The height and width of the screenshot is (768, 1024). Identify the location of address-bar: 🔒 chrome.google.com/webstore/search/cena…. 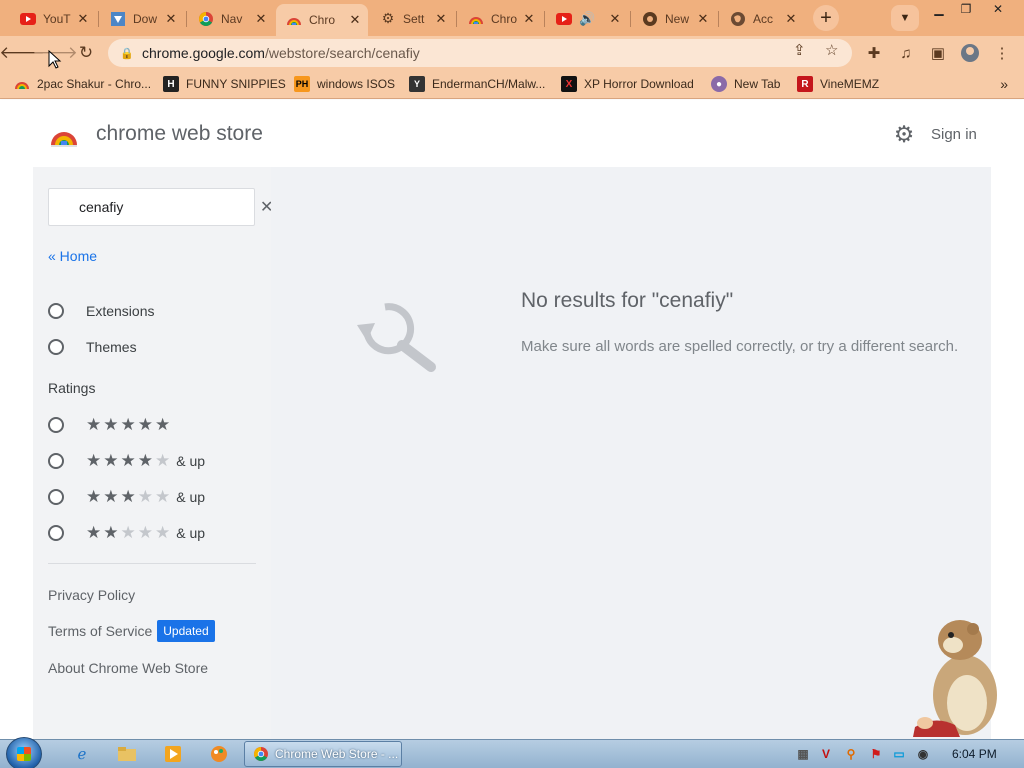
(480, 53).